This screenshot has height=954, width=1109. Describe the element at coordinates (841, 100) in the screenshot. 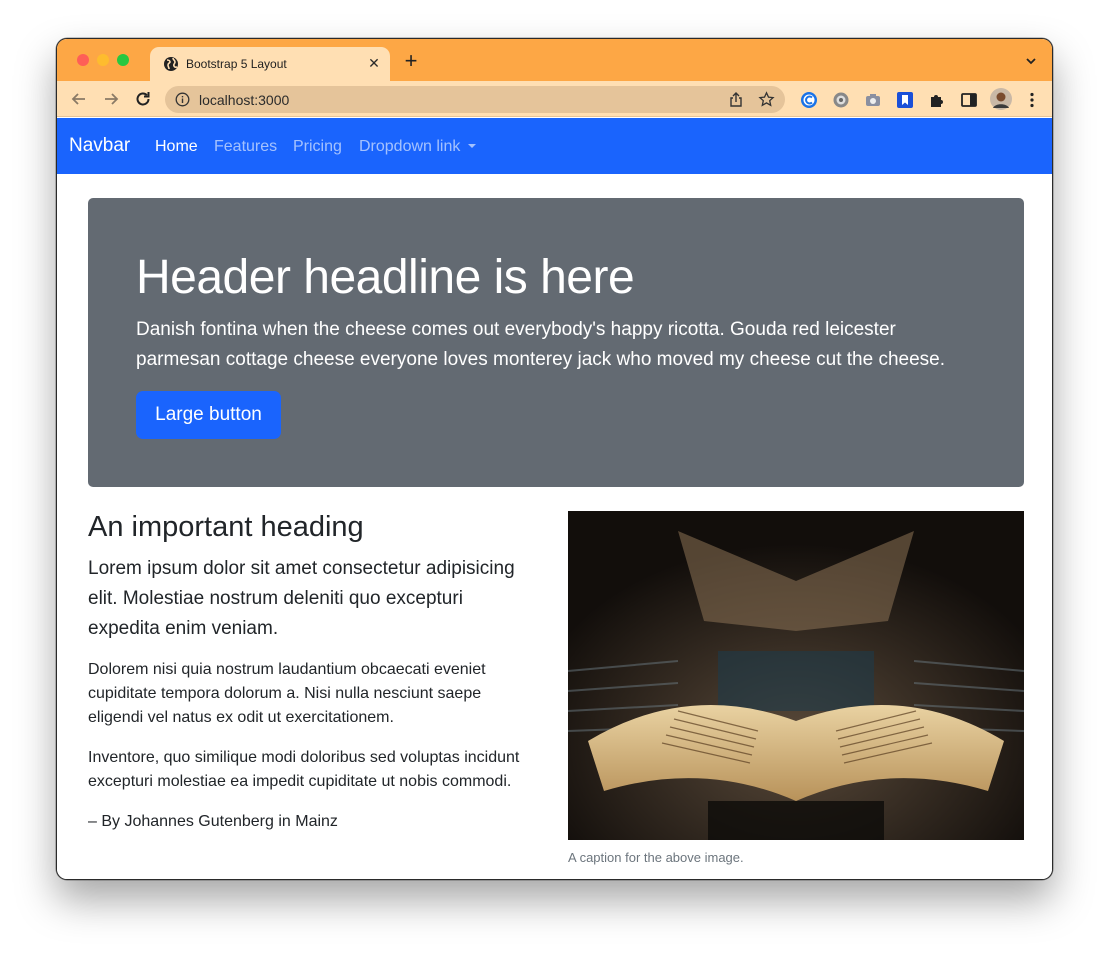

I see `extension-gear-icon` at that location.